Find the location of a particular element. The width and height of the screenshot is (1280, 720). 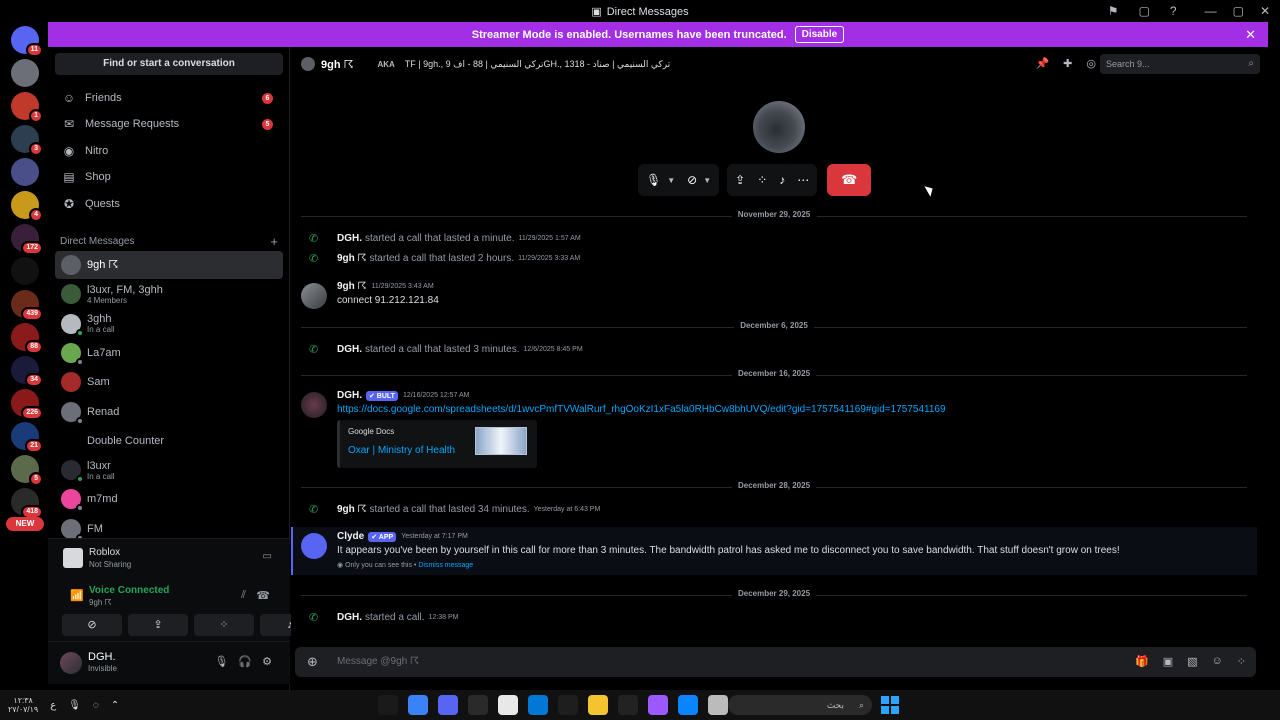

taskbar-clock: ١٢:٣٨ ٢٧/٠٧/١٩ is located at coordinates (23, 705).